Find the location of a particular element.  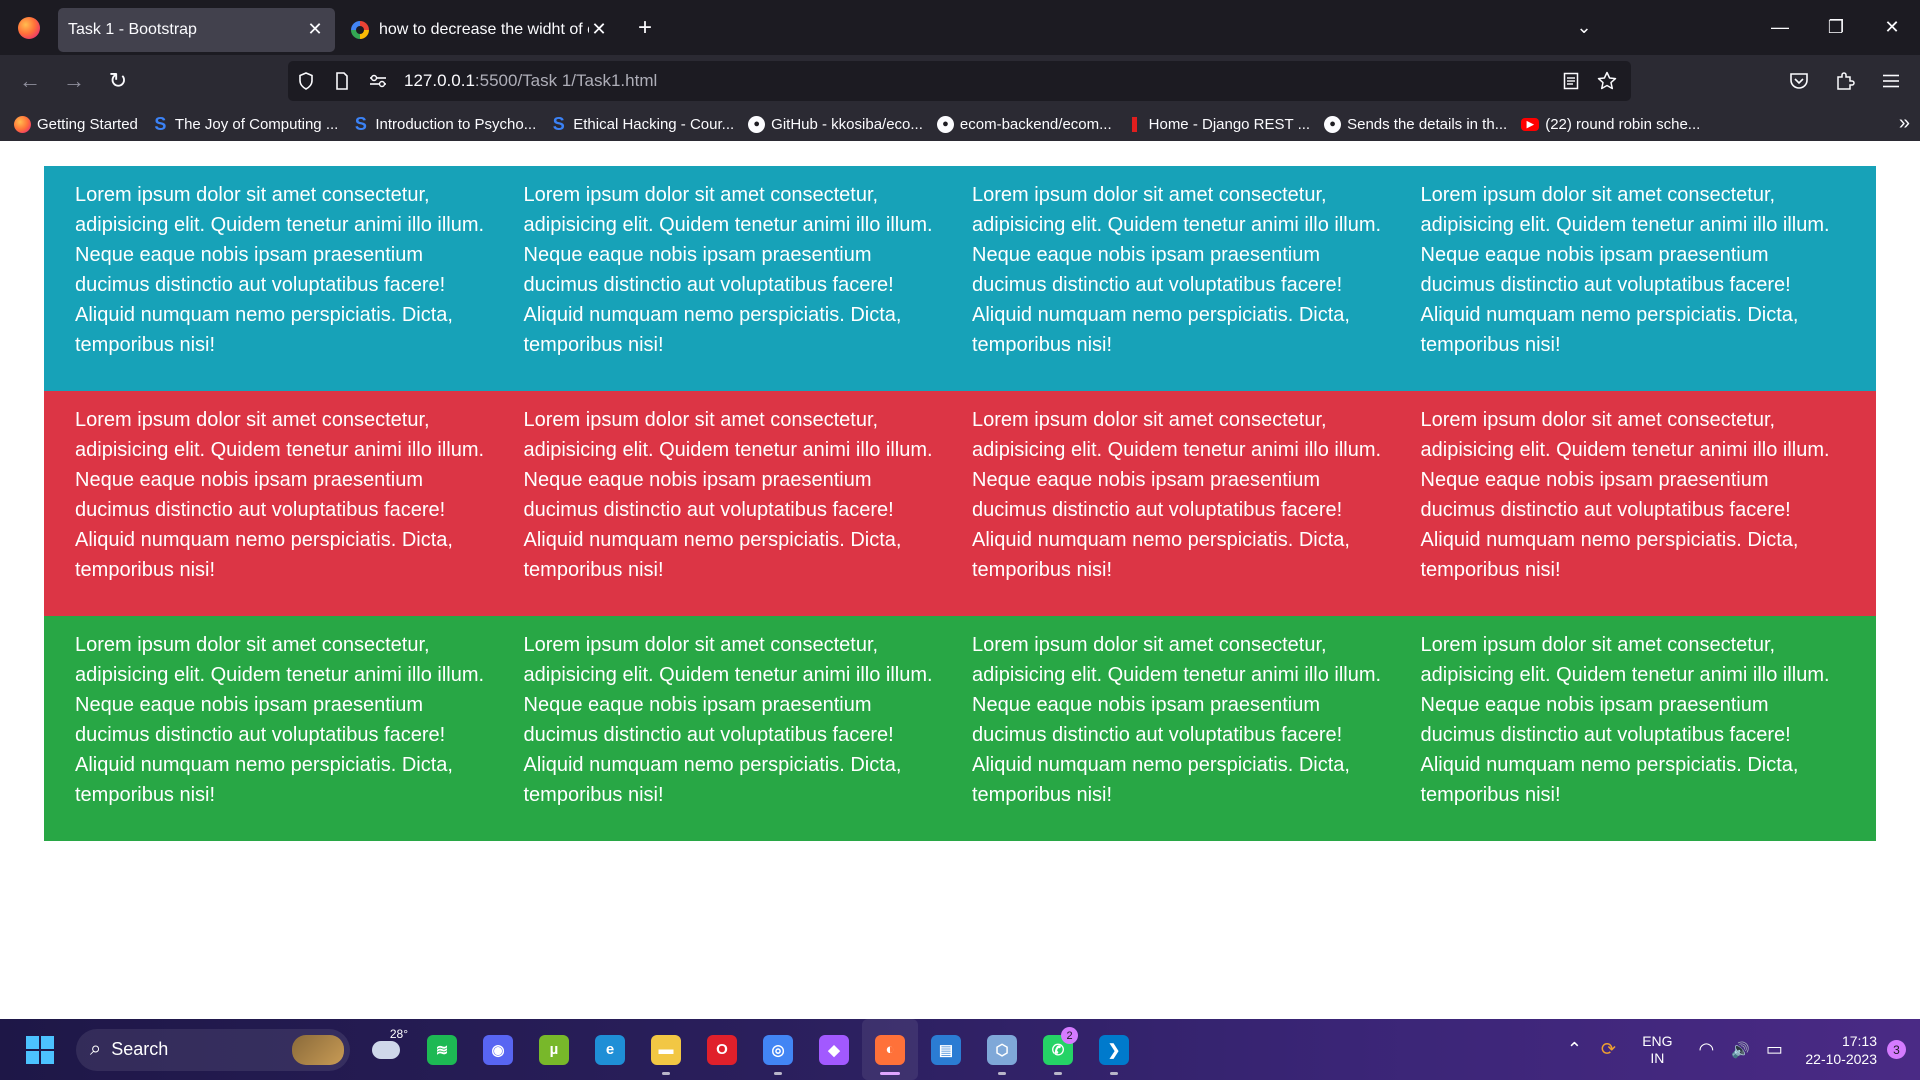

start-button is located at coordinates (40, 1049).